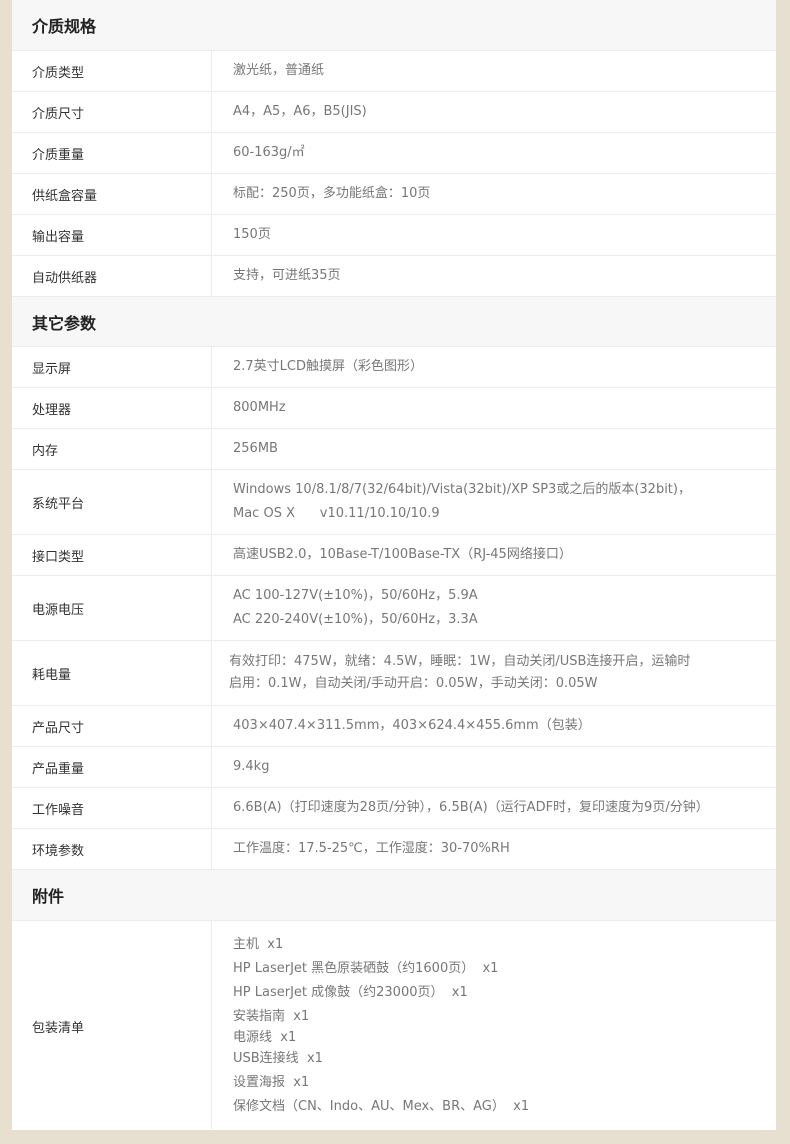 This screenshot has width=790, height=1144. Describe the element at coordinates (381, 1106) in the screenshot. I see `package-item: 保修文档（CN、Indo、AU、Mex、BR、AG） x1` at that location.